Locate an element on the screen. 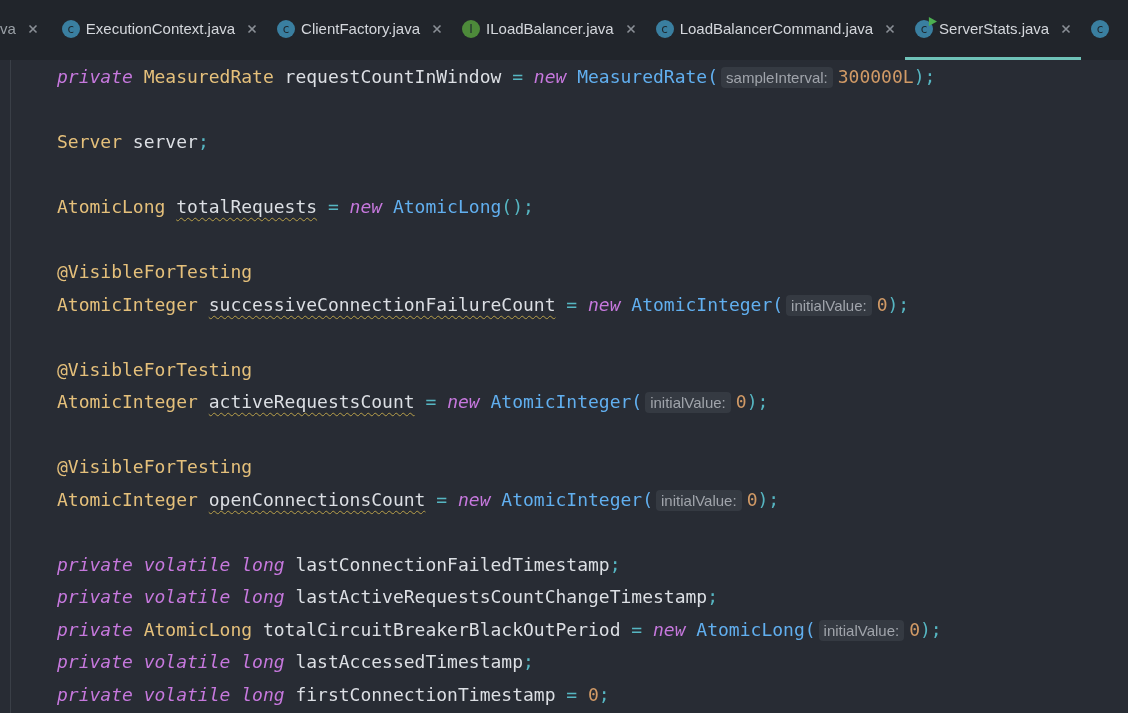  tab-label: ILoadBalancer.java is located at coordinates (550, 28).